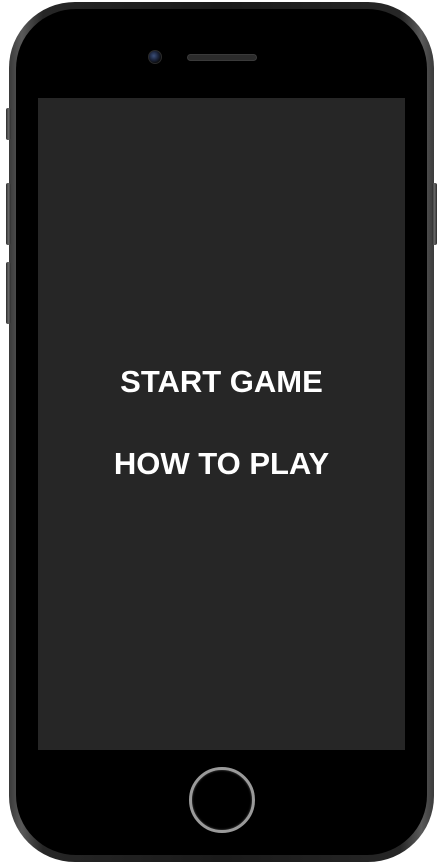  Describe the element at coordinates (155, 57) in the screenshot. I see `front-camera-icon` at that location.